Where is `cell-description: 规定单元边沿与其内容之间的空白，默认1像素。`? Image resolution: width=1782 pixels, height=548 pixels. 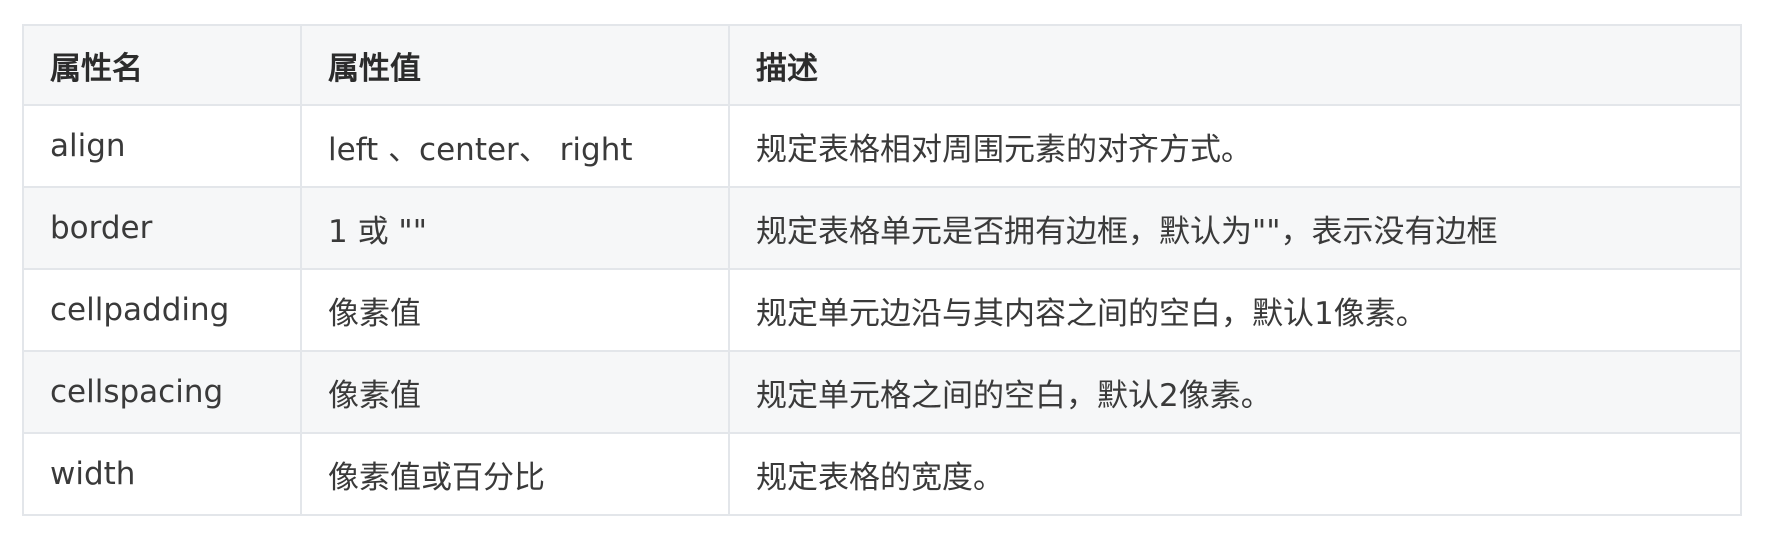 cell-description: 规定单元边沿与其内容之间的空白，默认1像素。 is located at coordinates (1235, 310).